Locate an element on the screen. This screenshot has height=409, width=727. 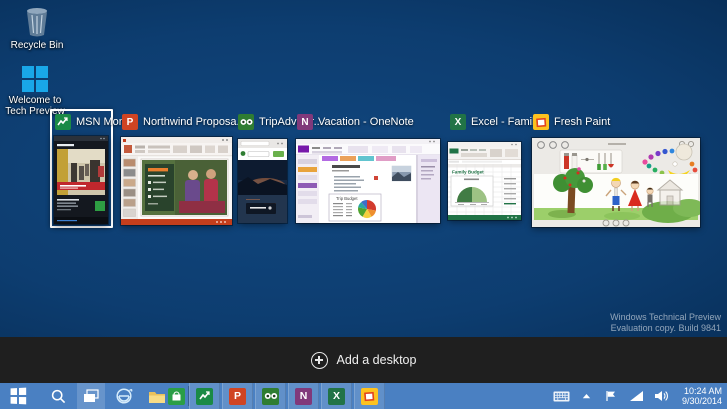
window-title-row: N Vacation - OneNote is located at coordinates (355, 122).